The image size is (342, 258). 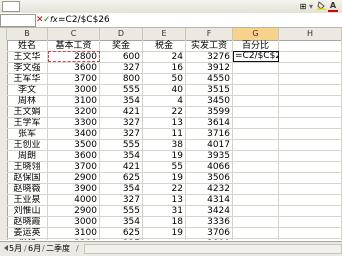 What do you see at coordinates (74, 189) in the screenshot?
I see `base-salary-cell: 3900` at bounding box center [74, 189].